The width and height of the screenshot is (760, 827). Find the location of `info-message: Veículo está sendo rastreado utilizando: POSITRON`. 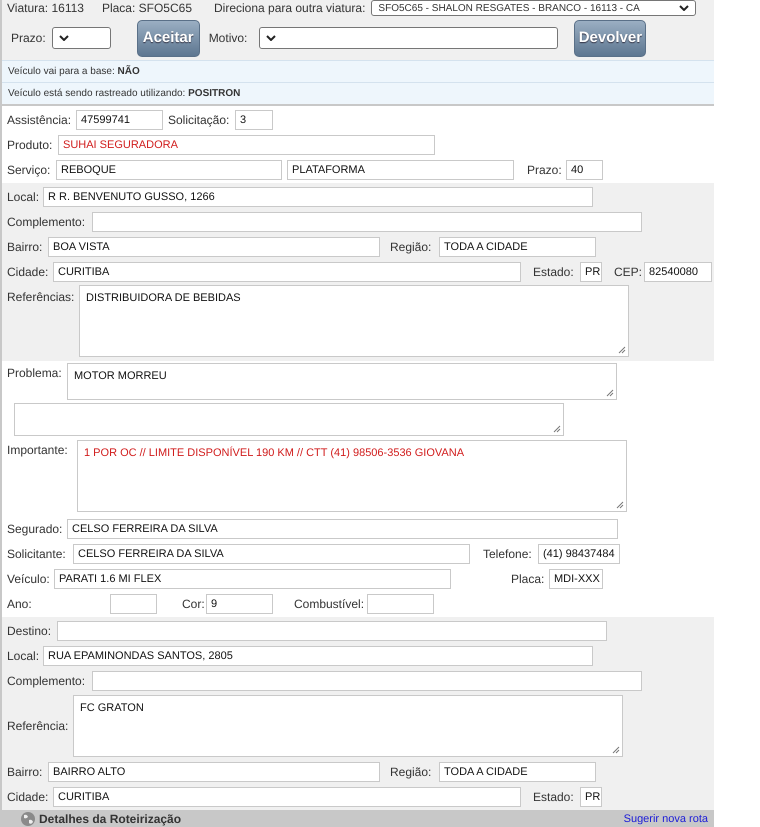

info-message: Veículo está sendo rastreado utilizando: POSITRON is located at coordinates (124, 94).